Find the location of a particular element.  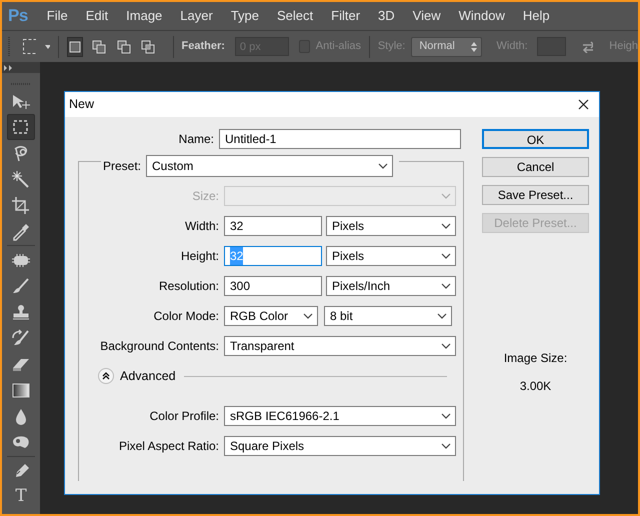

field-label: Color Mode: is located at coordinates (185, 316).